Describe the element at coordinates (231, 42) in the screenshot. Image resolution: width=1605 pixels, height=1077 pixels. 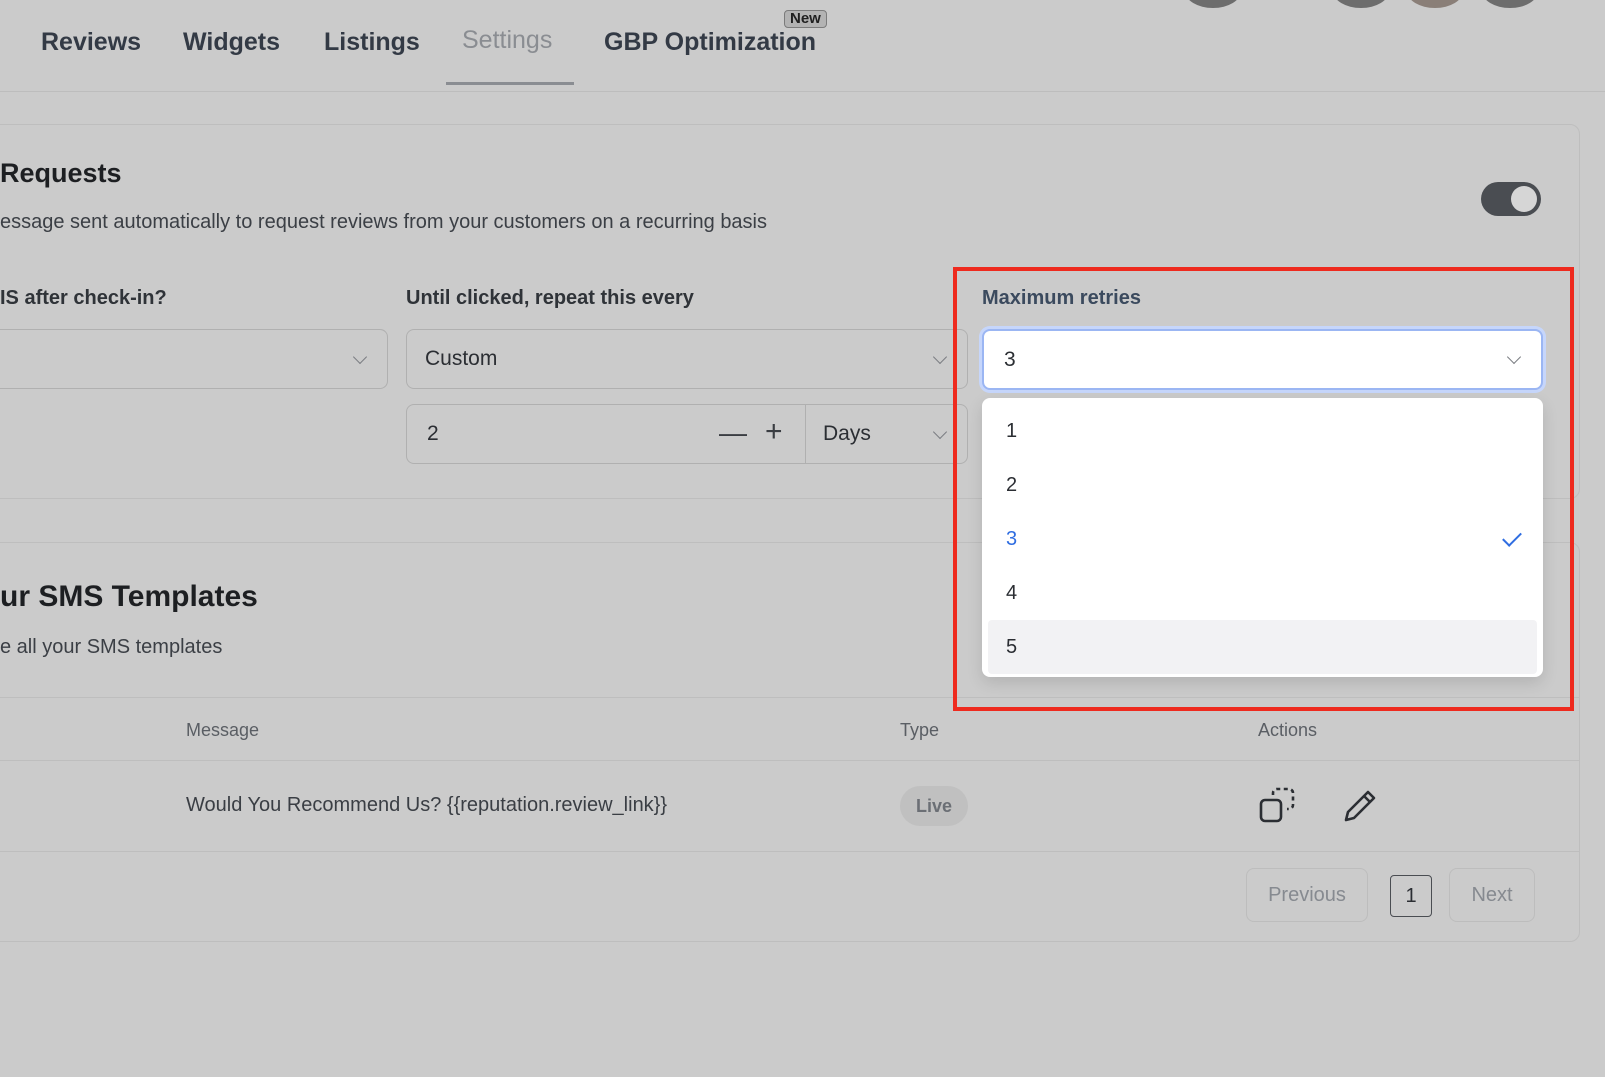
I see `tab-widgets: Widgets` at that location.